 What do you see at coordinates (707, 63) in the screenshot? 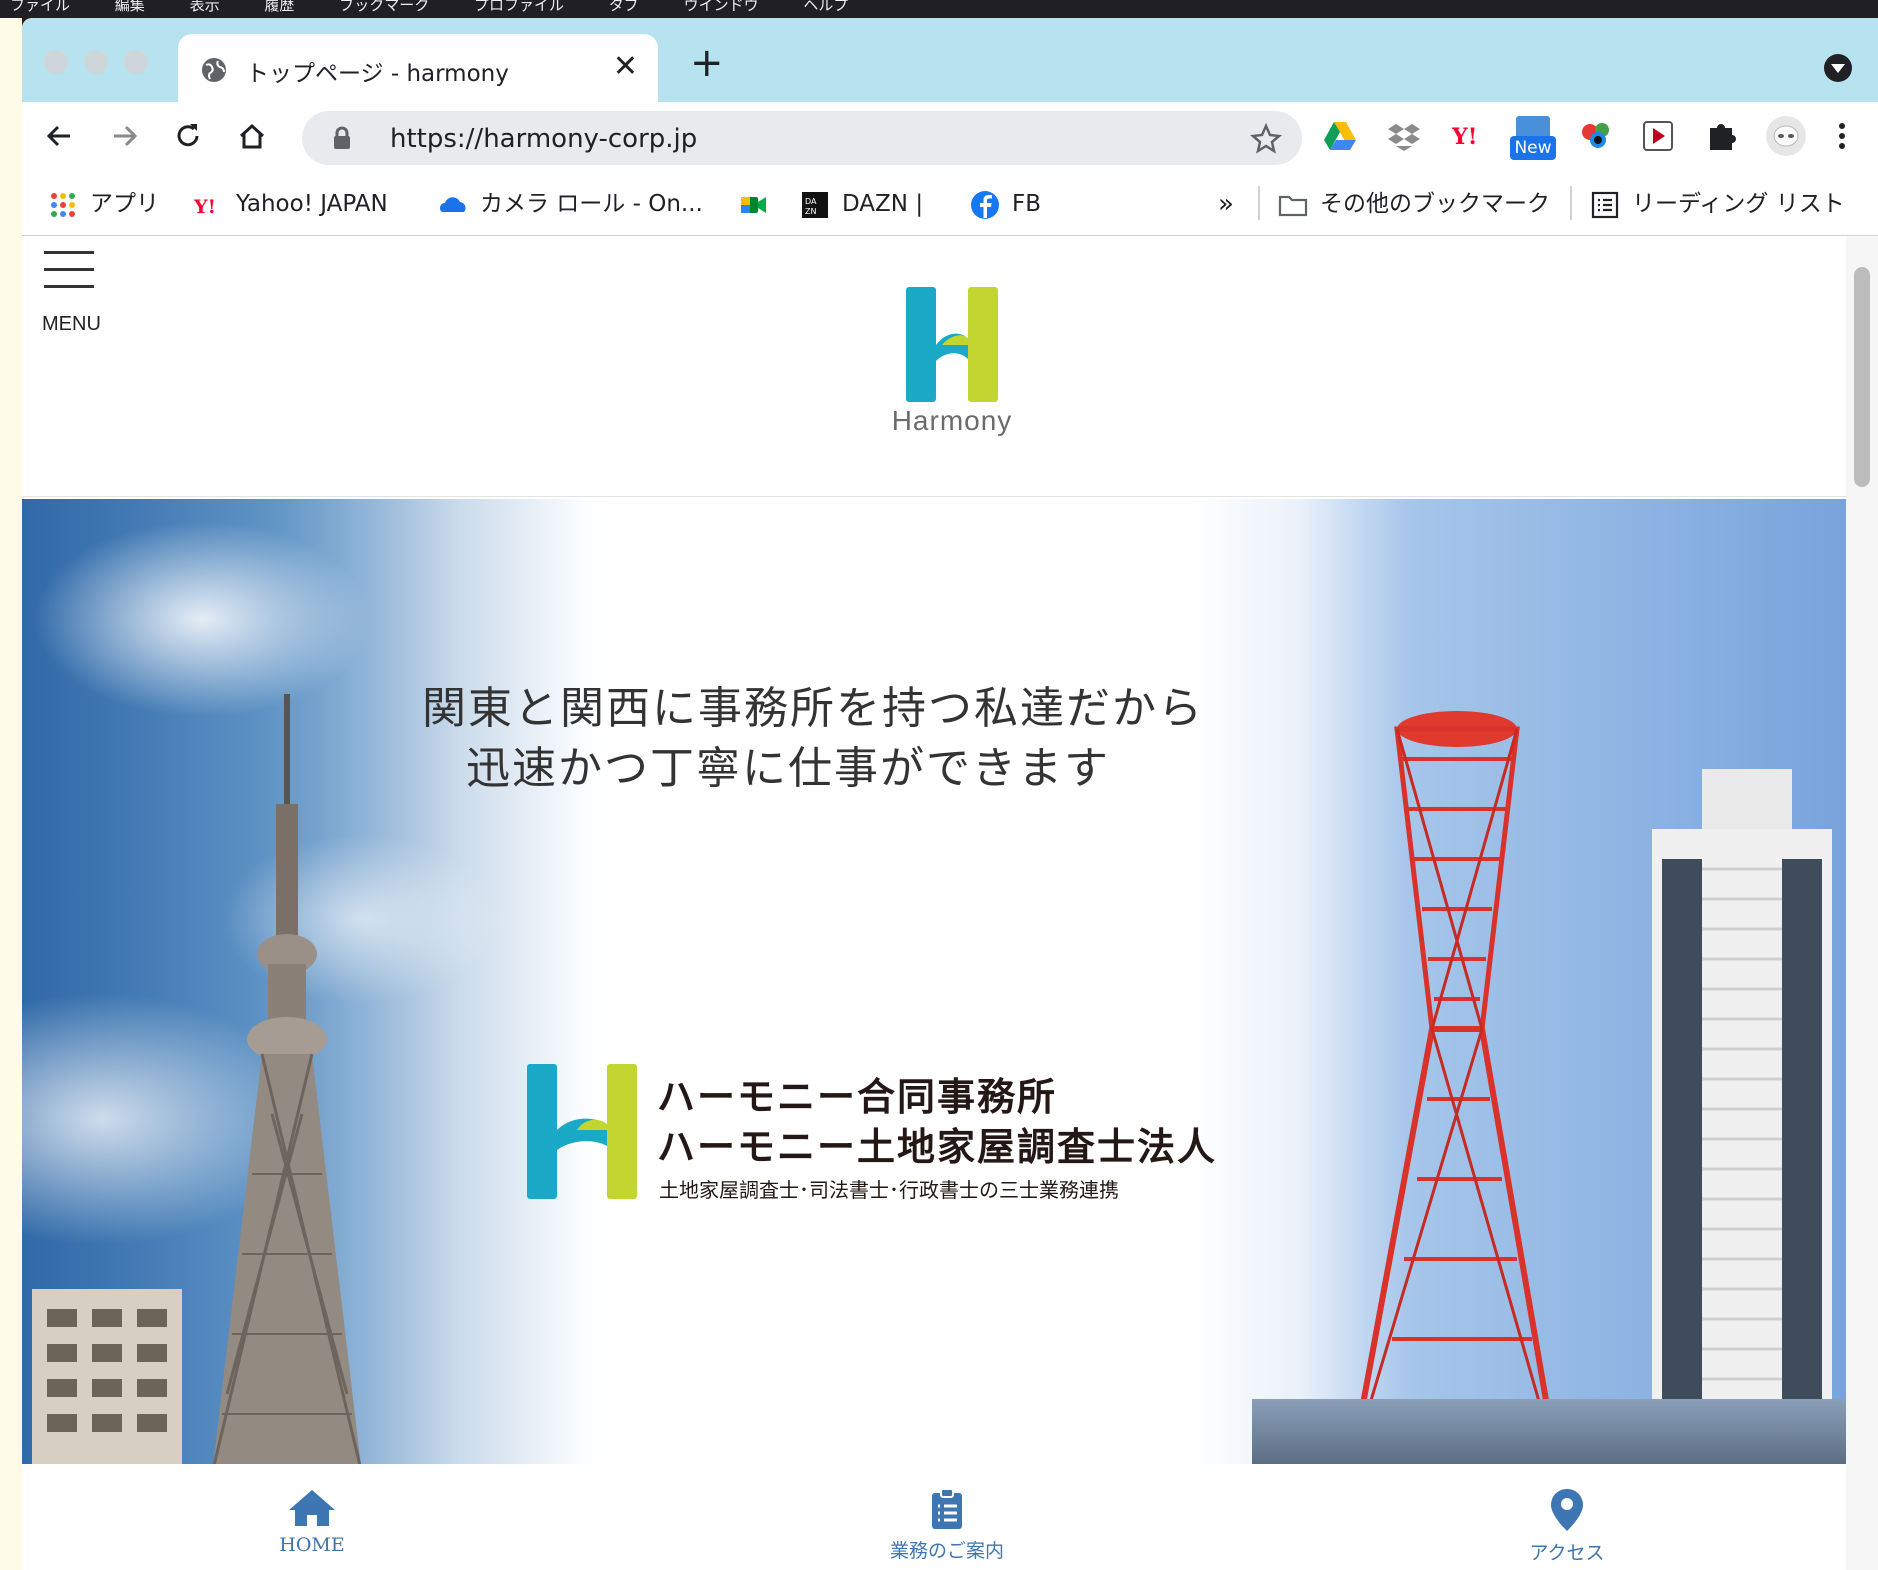
I see `new-tab-button: +` at bounding box center [707, 63].